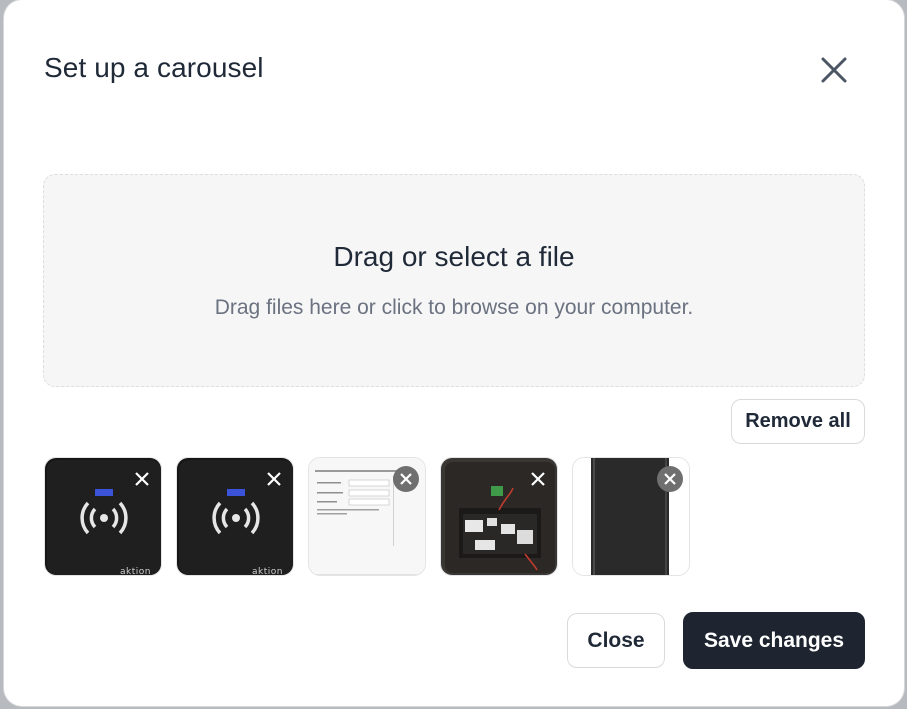  I want to click on thumbnail-card-reader-1: aktion, so click(103, 516).